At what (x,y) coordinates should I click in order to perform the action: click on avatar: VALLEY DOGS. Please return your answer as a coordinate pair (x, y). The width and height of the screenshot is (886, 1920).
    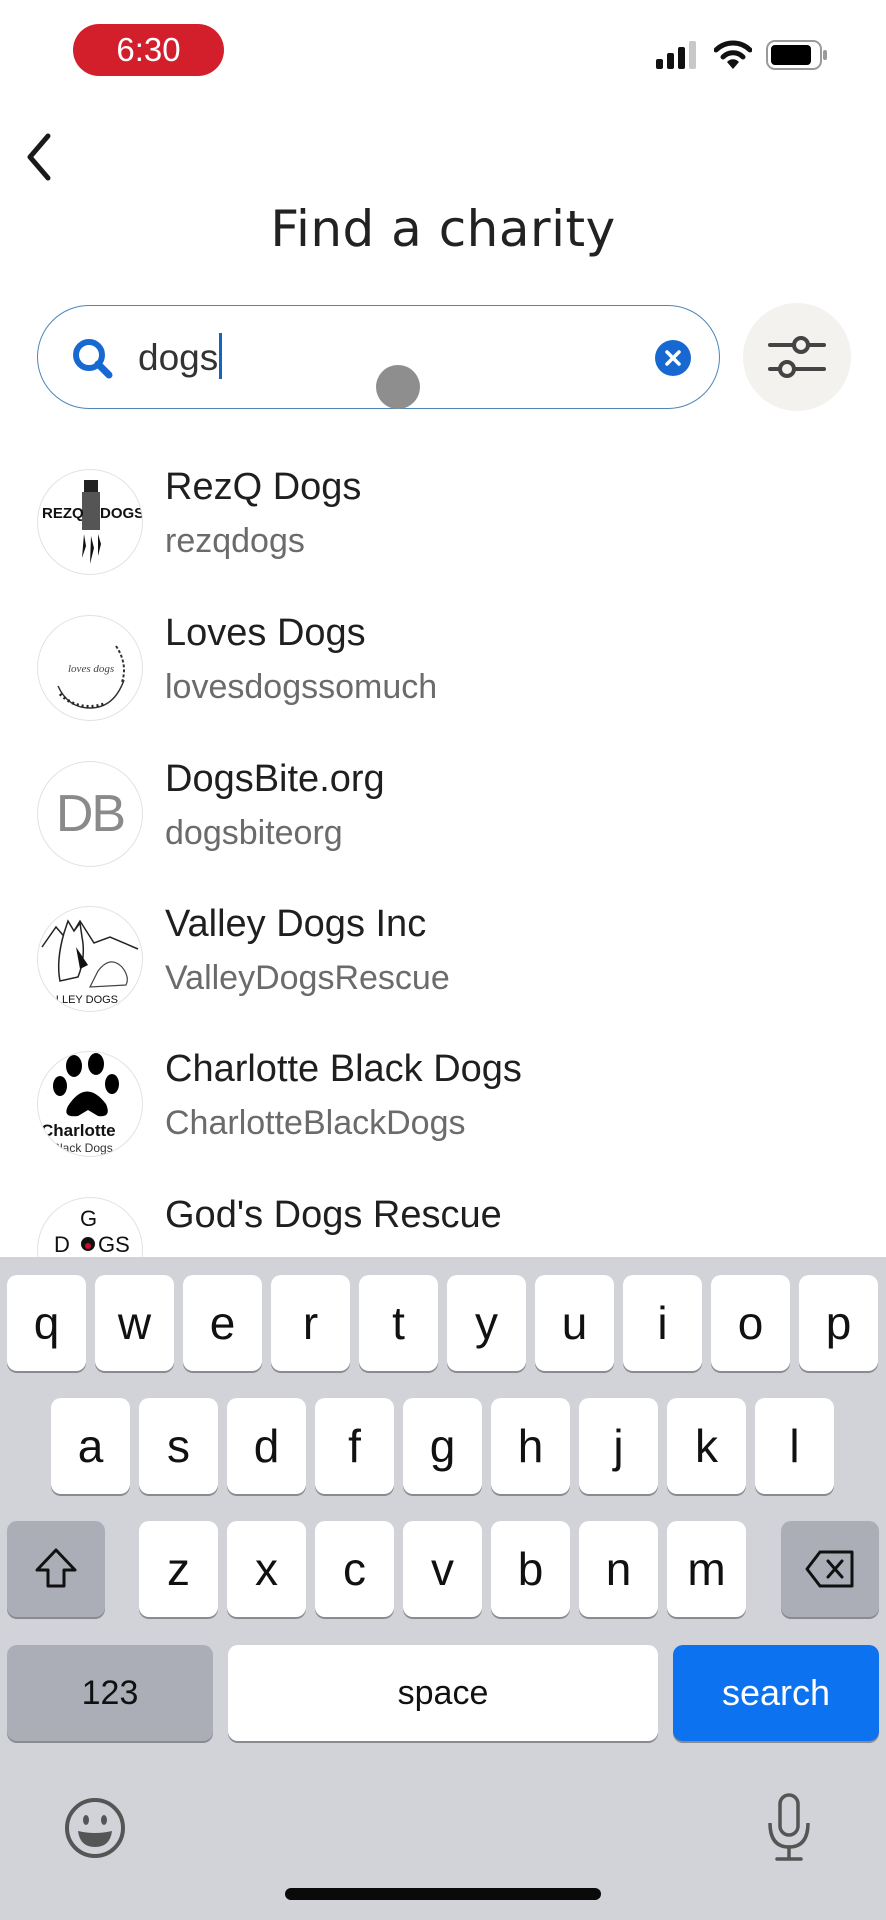
    Looking at the image, I should click on (90, 959).